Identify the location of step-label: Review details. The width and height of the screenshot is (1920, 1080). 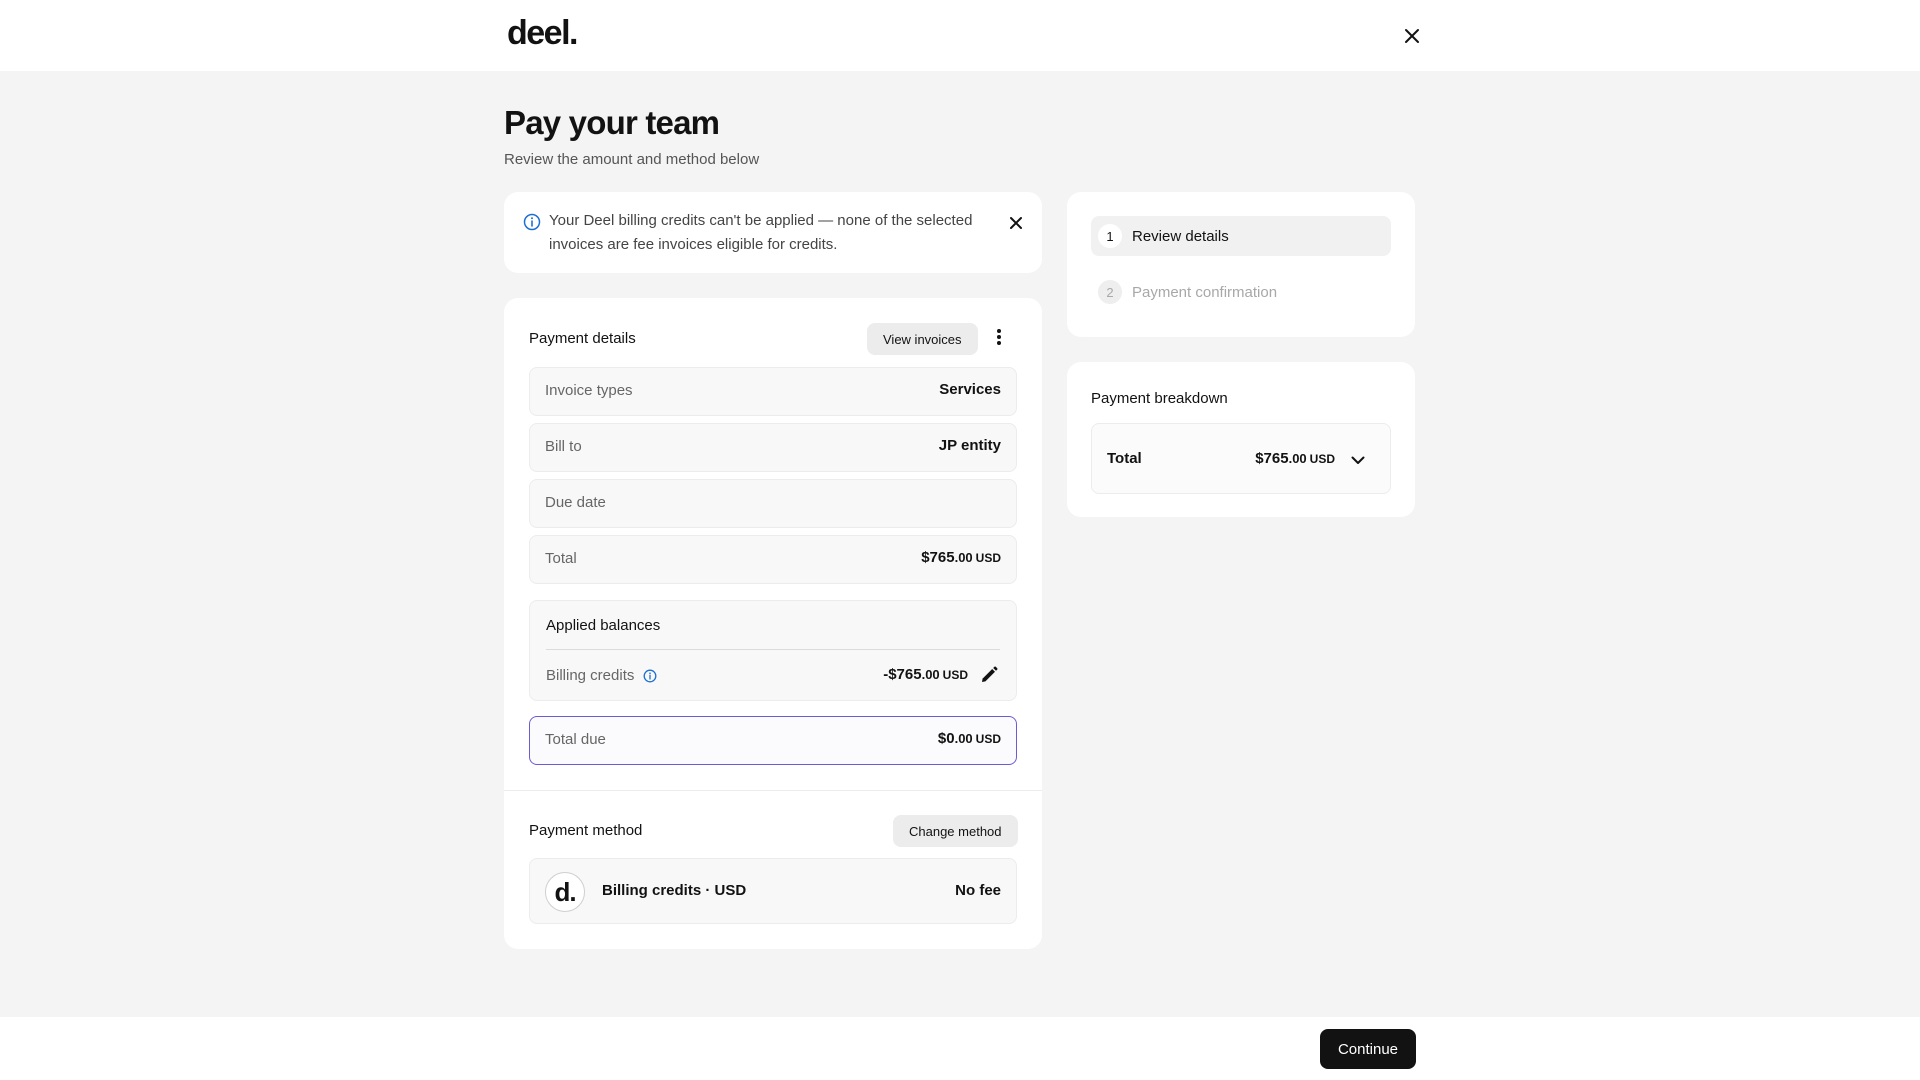
(1180, 236).